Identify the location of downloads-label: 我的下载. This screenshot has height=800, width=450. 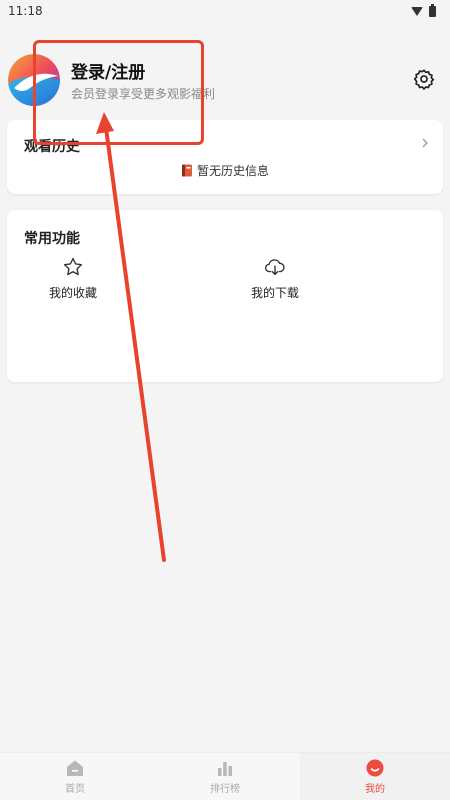
(274, 293).